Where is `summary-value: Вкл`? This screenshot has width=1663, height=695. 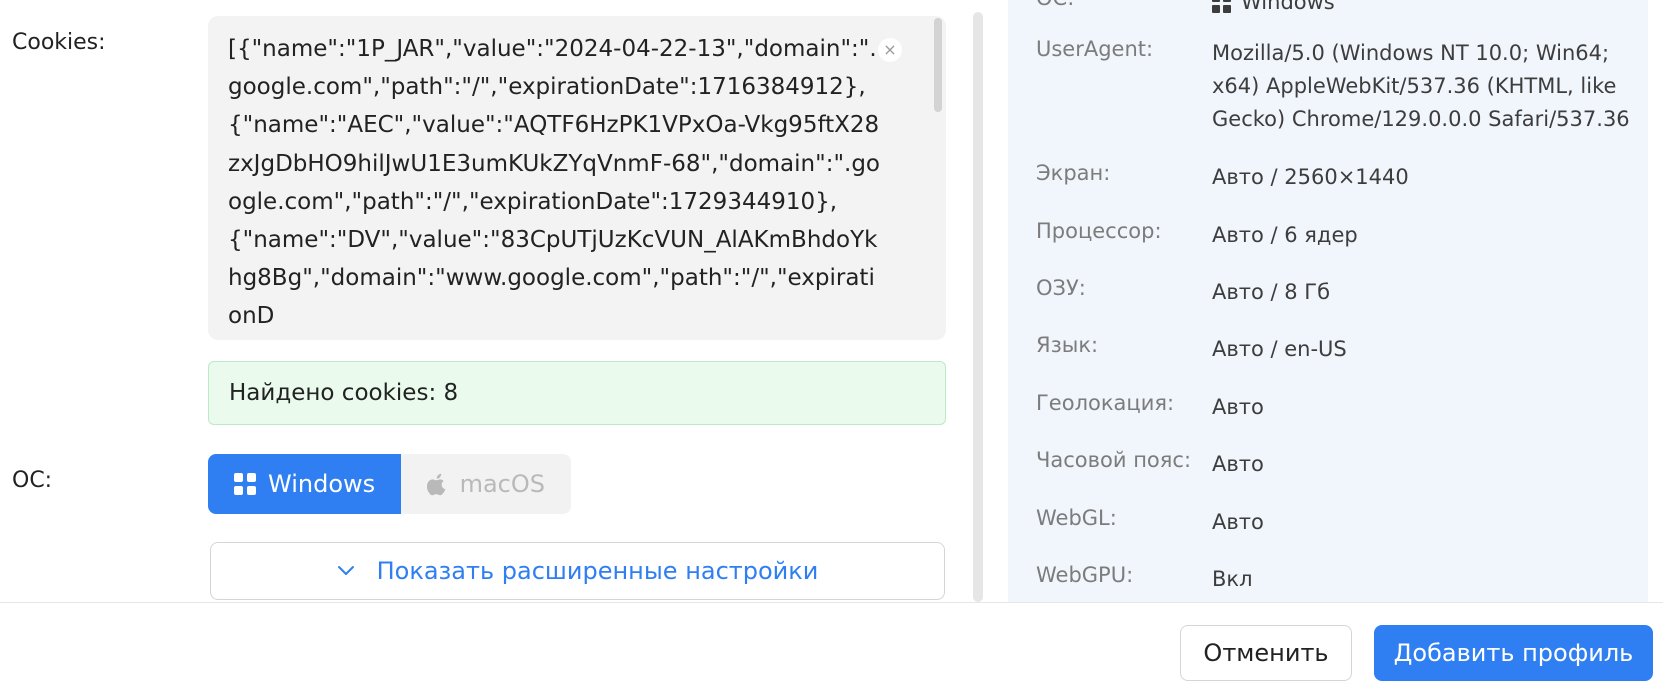
summary-value: Вкл is located at coordinates (1232, 579).